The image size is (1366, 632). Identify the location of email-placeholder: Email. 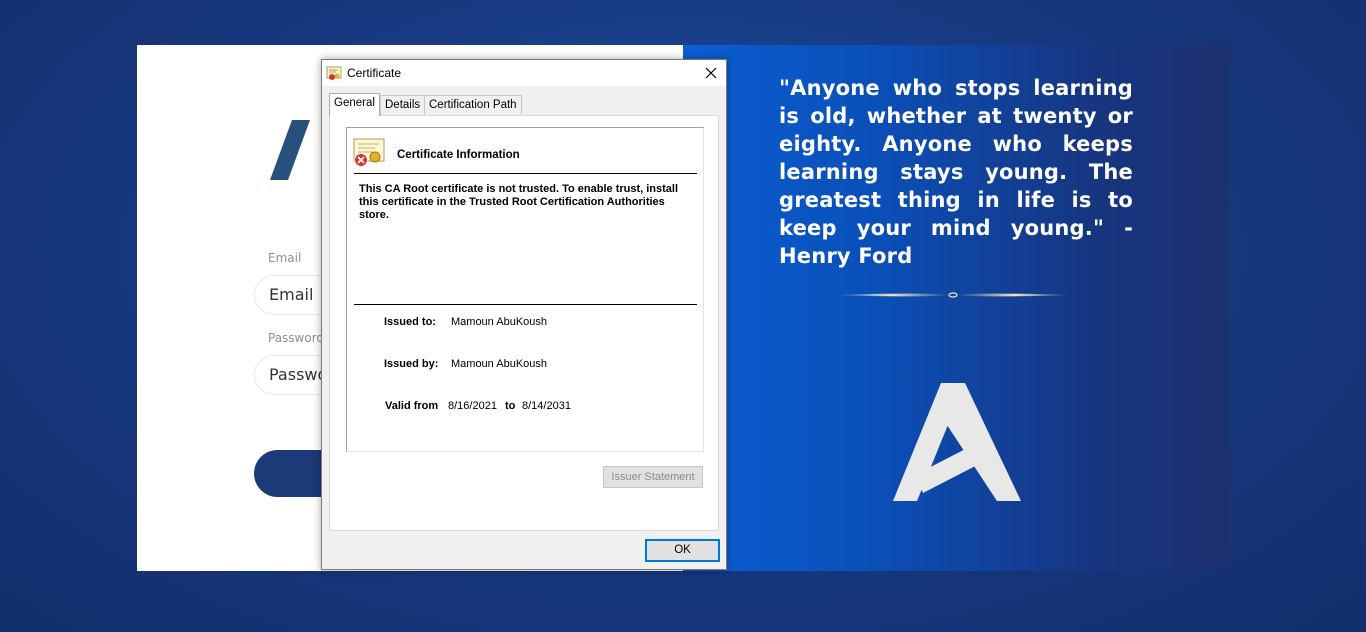
(291, 294).